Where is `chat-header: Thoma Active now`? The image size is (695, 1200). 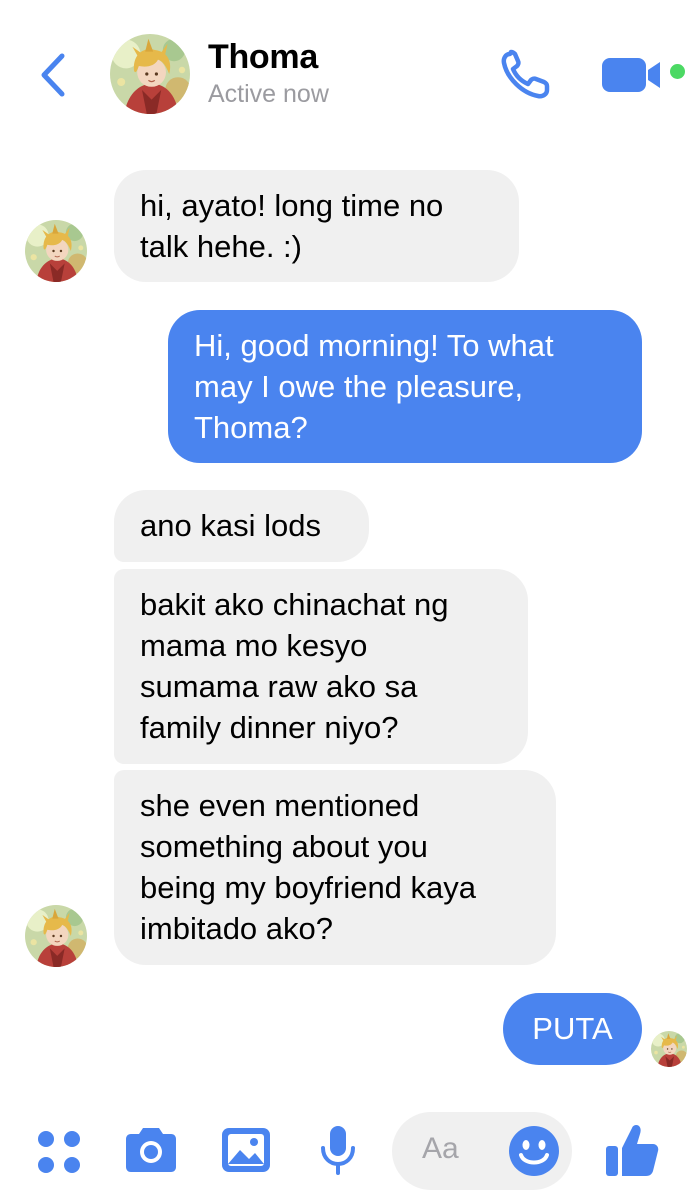 chat-header: Thoma Active now is located at coordinates (347, 65).